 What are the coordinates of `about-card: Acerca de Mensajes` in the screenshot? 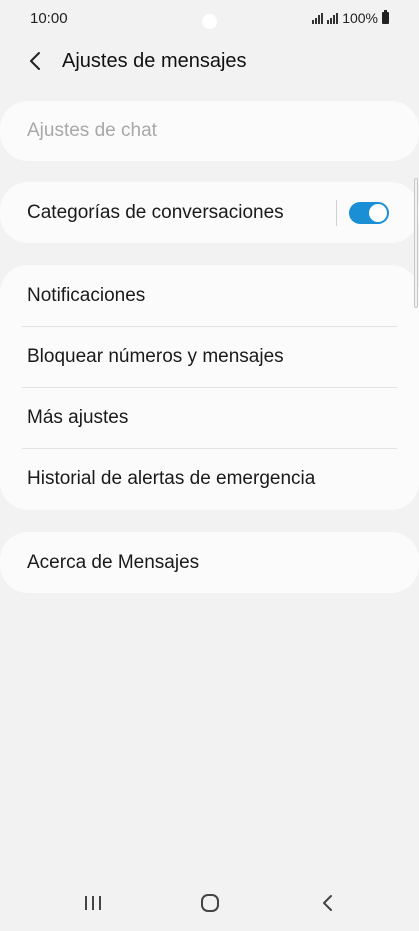 It's located at (209, 562).